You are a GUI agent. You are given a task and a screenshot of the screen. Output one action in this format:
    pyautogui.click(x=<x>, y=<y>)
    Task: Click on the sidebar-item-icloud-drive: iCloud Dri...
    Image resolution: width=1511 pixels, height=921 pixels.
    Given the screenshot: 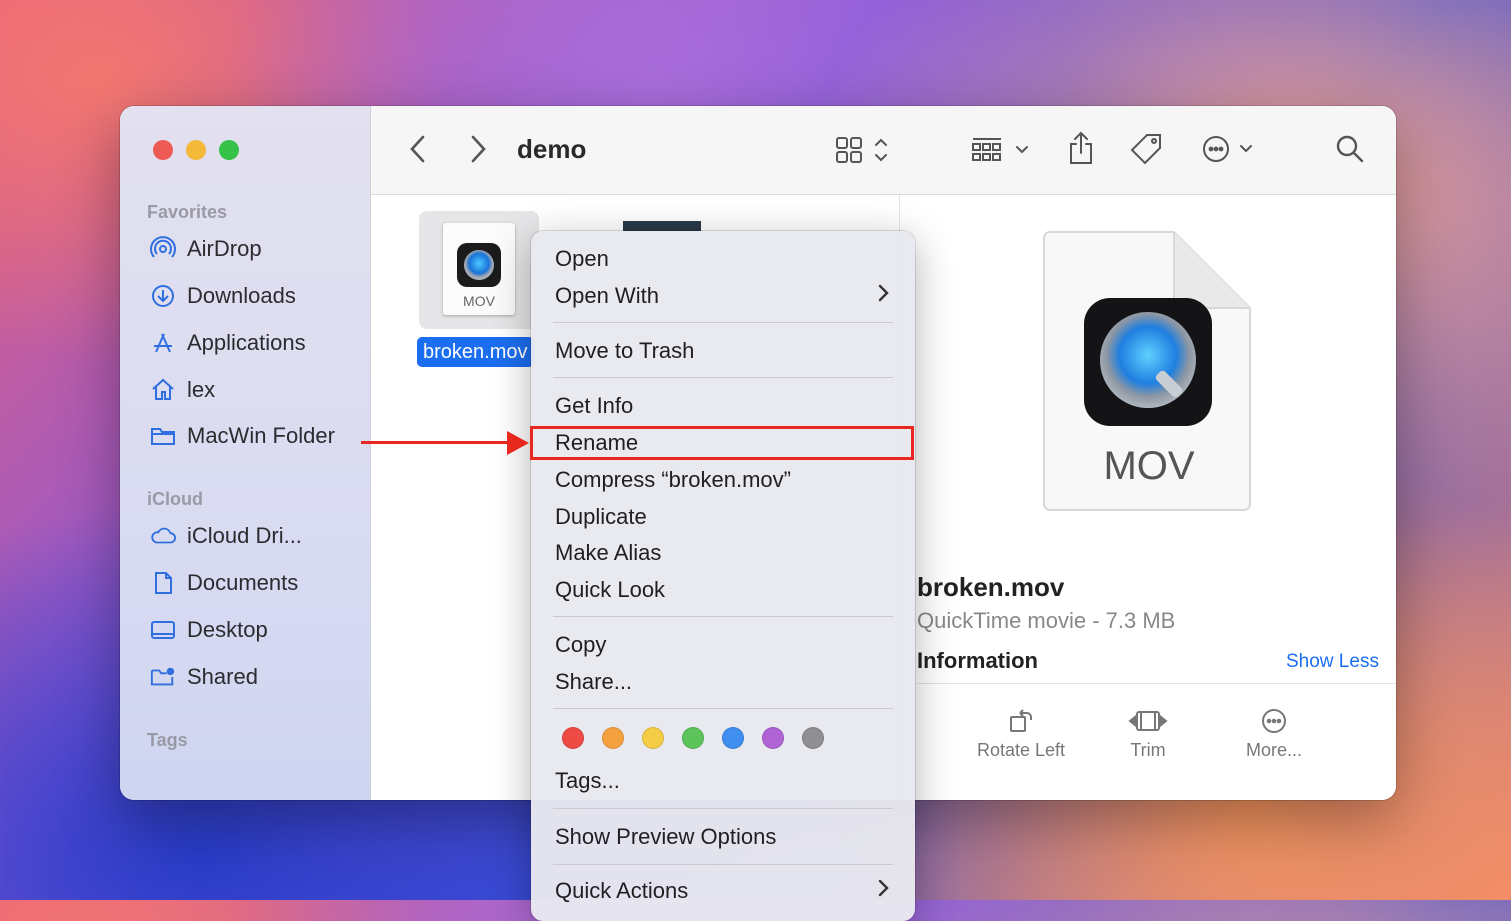 What is the action you would take?
    pyautogui.click(x=226, y=536)
    